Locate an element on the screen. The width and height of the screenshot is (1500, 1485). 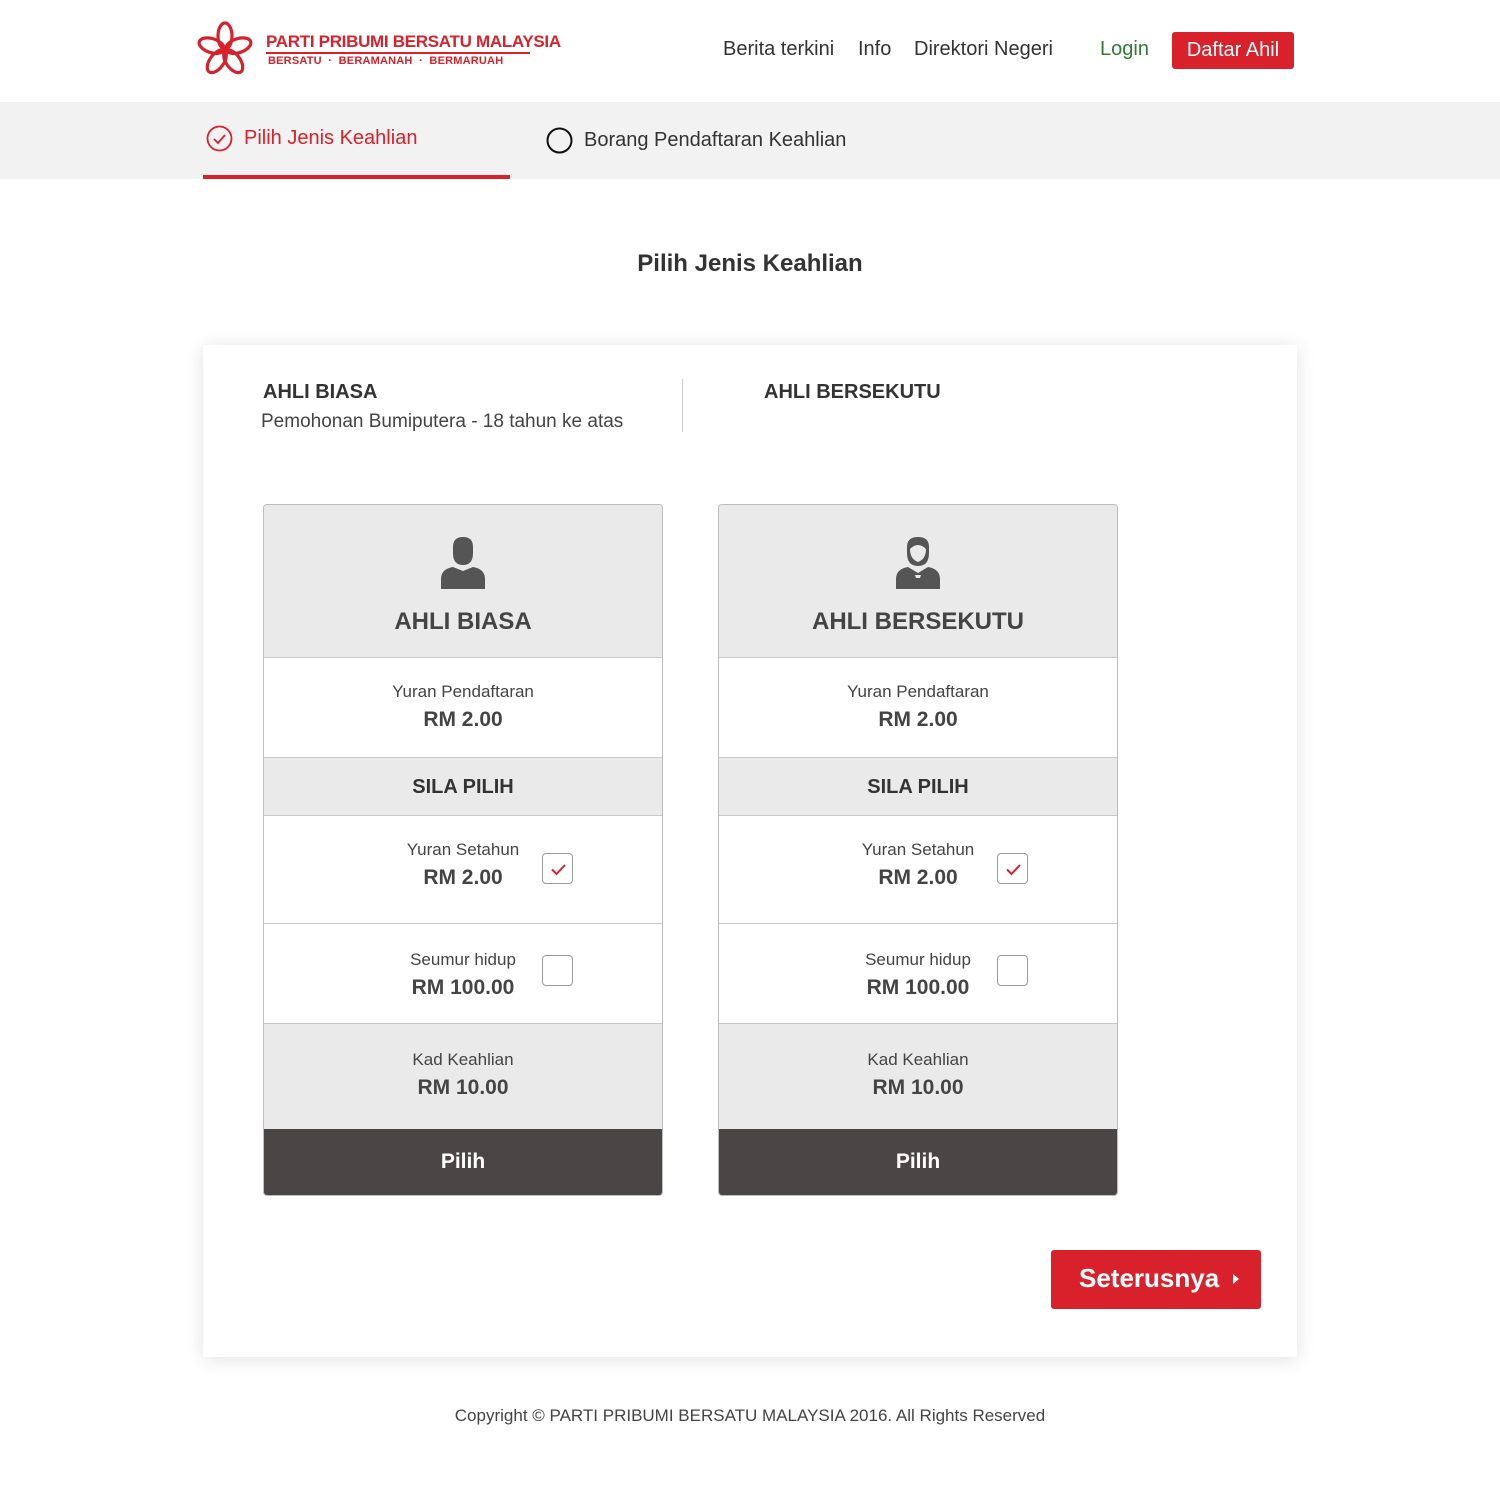
login-link: Login is located at coordinates (1124, 49).